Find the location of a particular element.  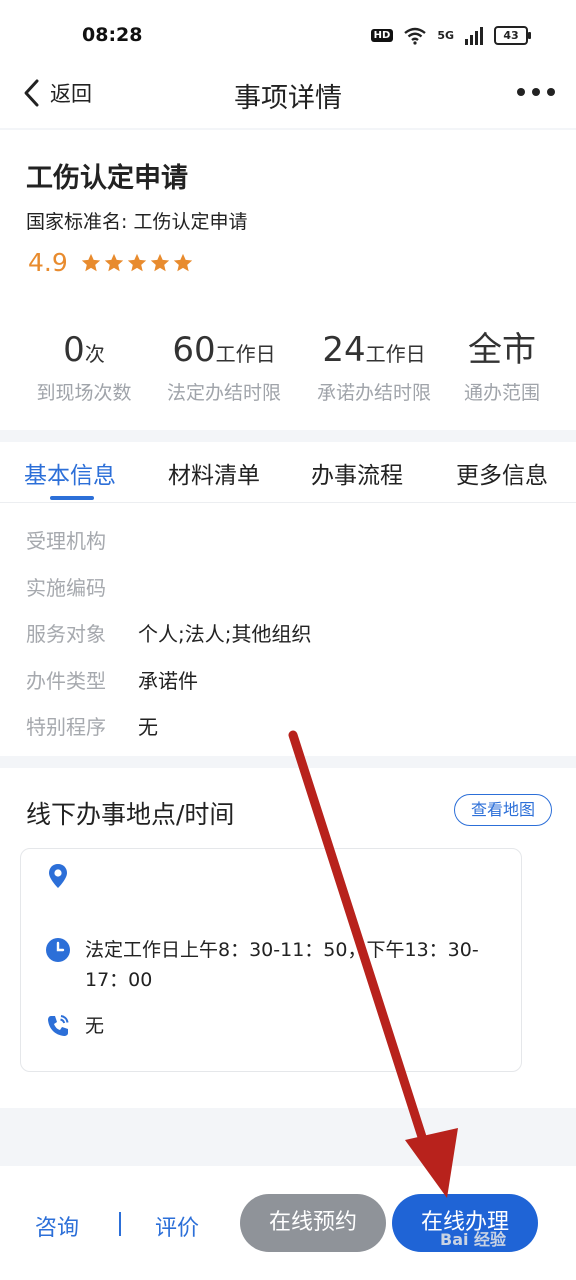

bottom-bar-separator is located at coordinates (120, 1224).